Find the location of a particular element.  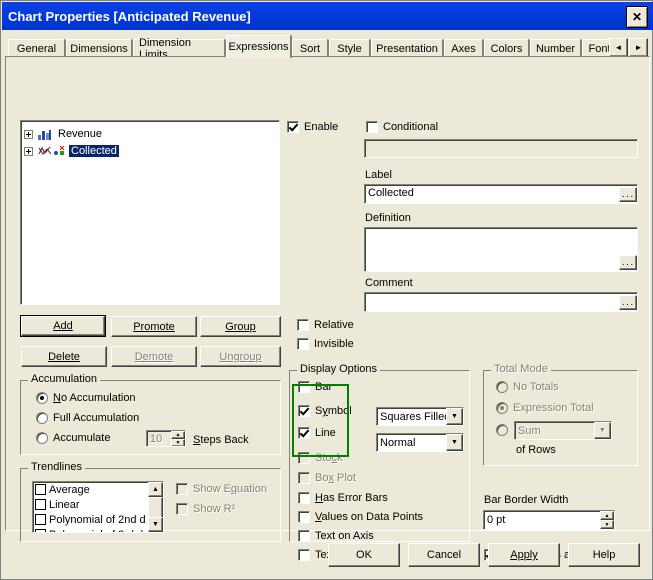

demote-button-label: Demote is located at coordinates (154, 356).